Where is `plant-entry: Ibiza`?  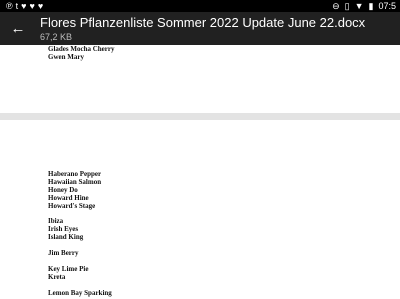
plant-entry: Ibiza is located at coordinates (56, 221).